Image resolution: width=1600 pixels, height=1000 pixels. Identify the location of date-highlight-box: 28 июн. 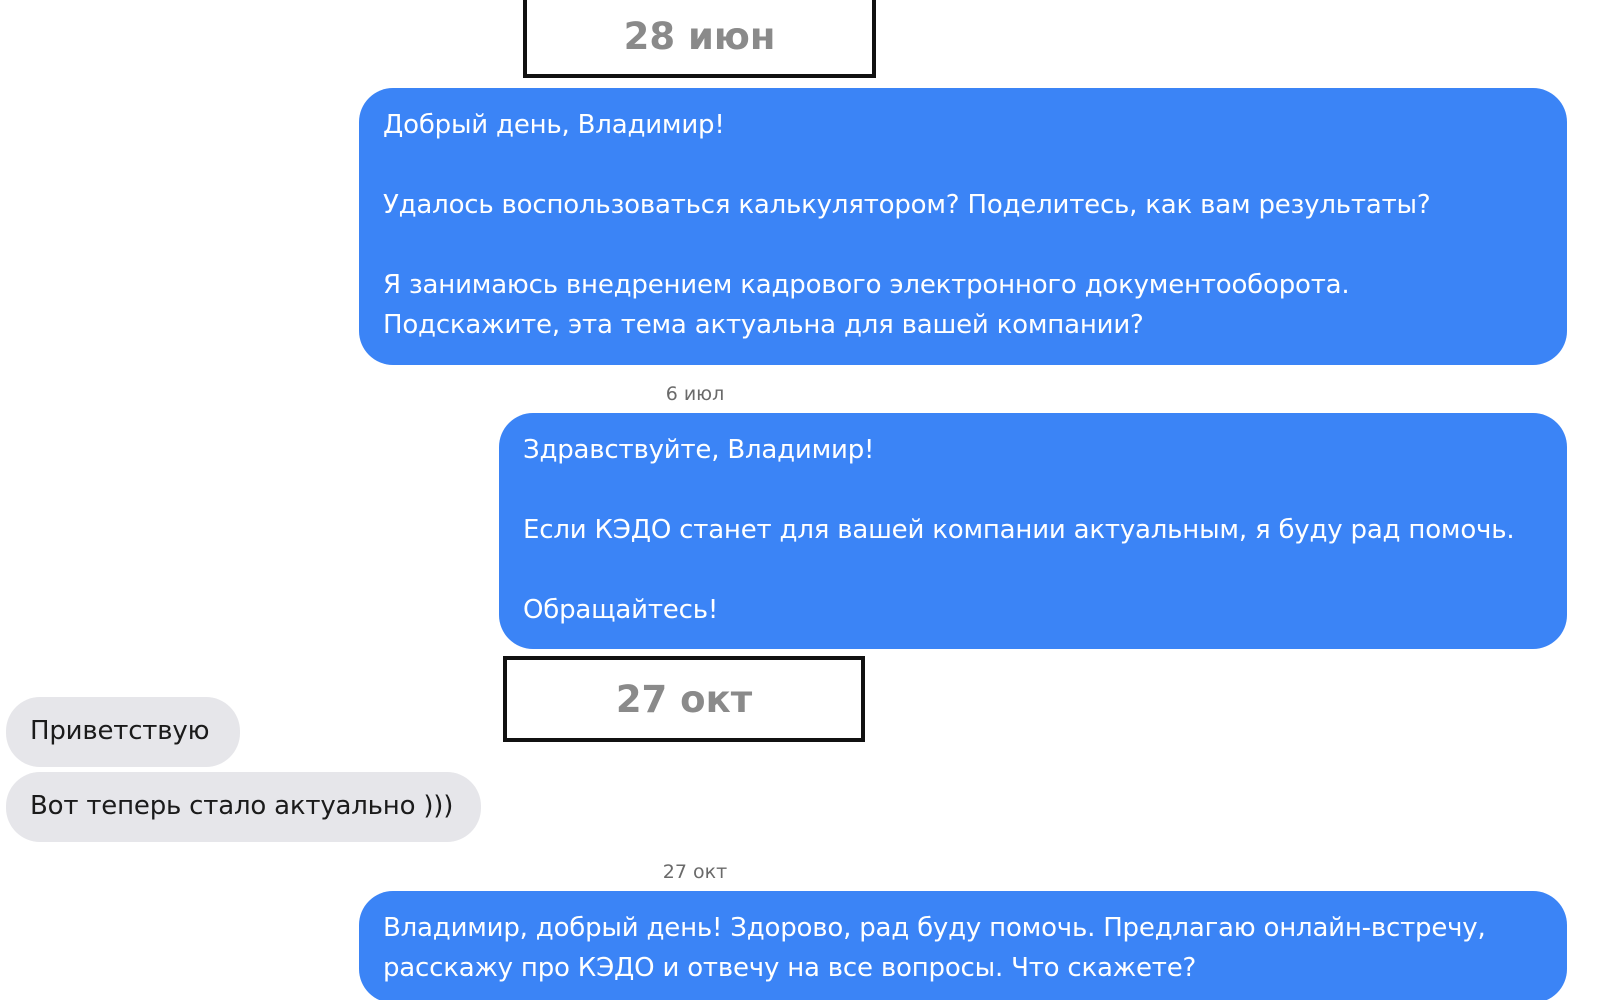
(699, 39).